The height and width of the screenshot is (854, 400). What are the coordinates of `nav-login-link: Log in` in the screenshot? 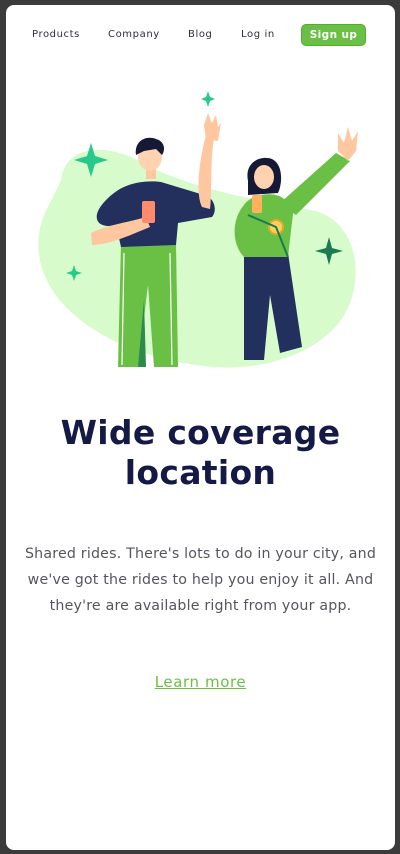 It's located at (258, 34).